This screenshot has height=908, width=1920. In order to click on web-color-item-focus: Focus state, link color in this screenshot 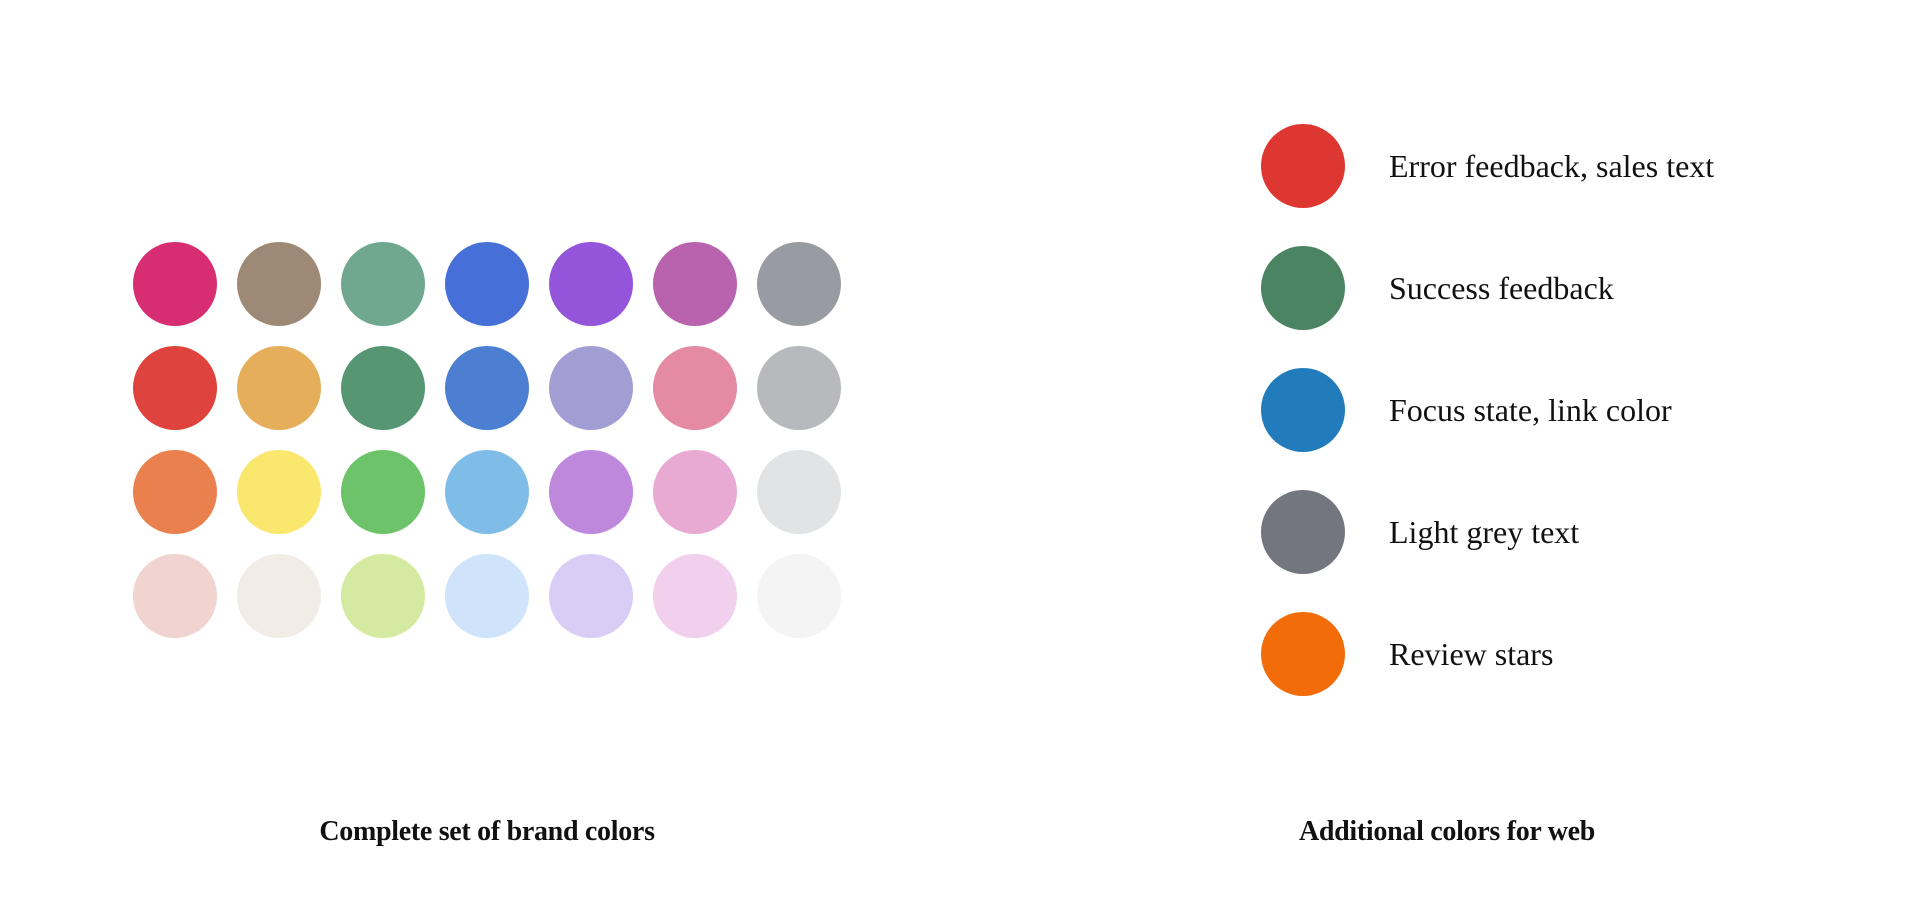, I will do `click(1487, 410)`.